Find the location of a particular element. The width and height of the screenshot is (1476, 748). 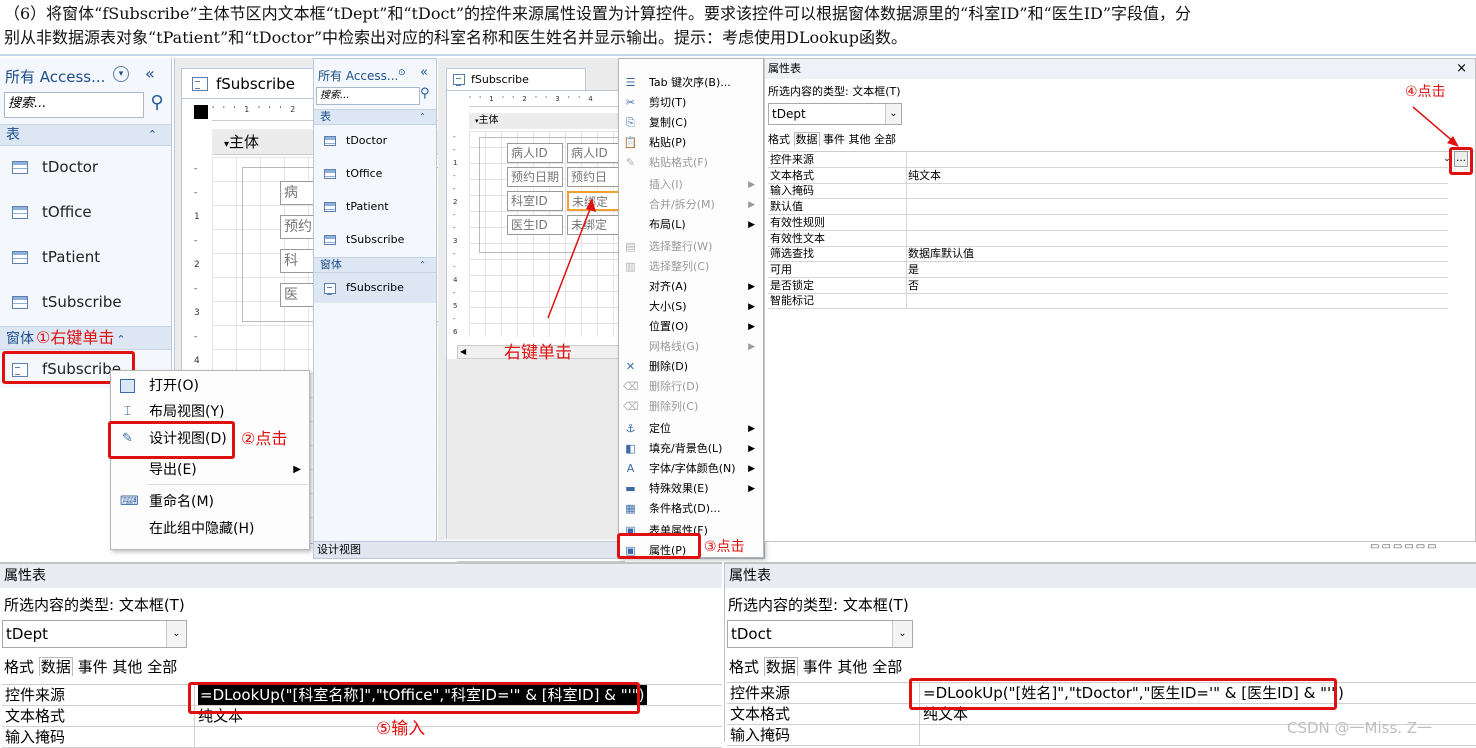

menu-item: 对齐(A) ▶ is located at coordinates (691, 287).